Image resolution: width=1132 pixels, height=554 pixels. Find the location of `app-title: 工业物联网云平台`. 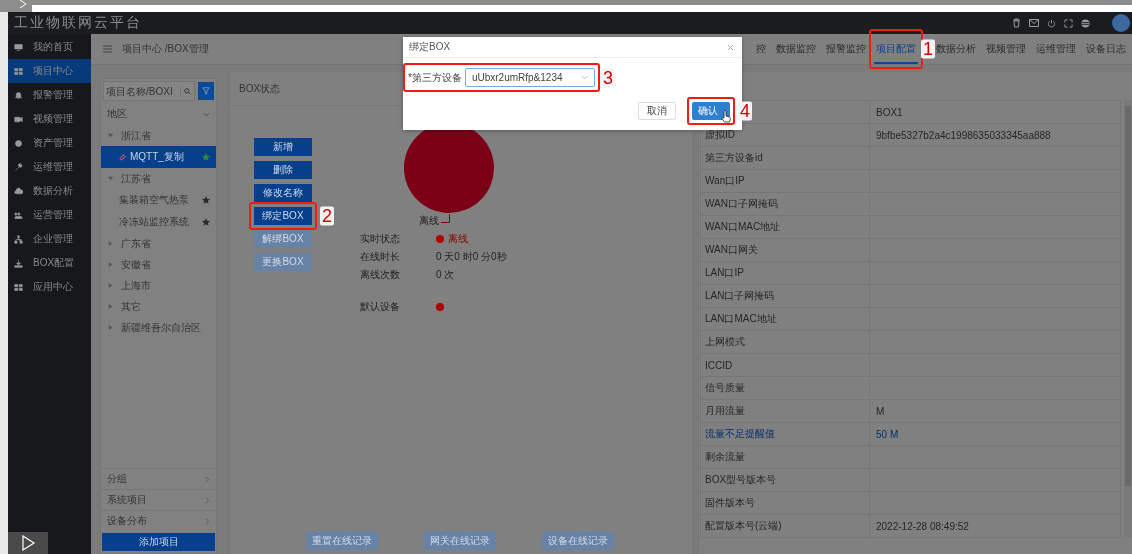

app-title: 工业物联网云平台 is located at coordinates (77, 23).